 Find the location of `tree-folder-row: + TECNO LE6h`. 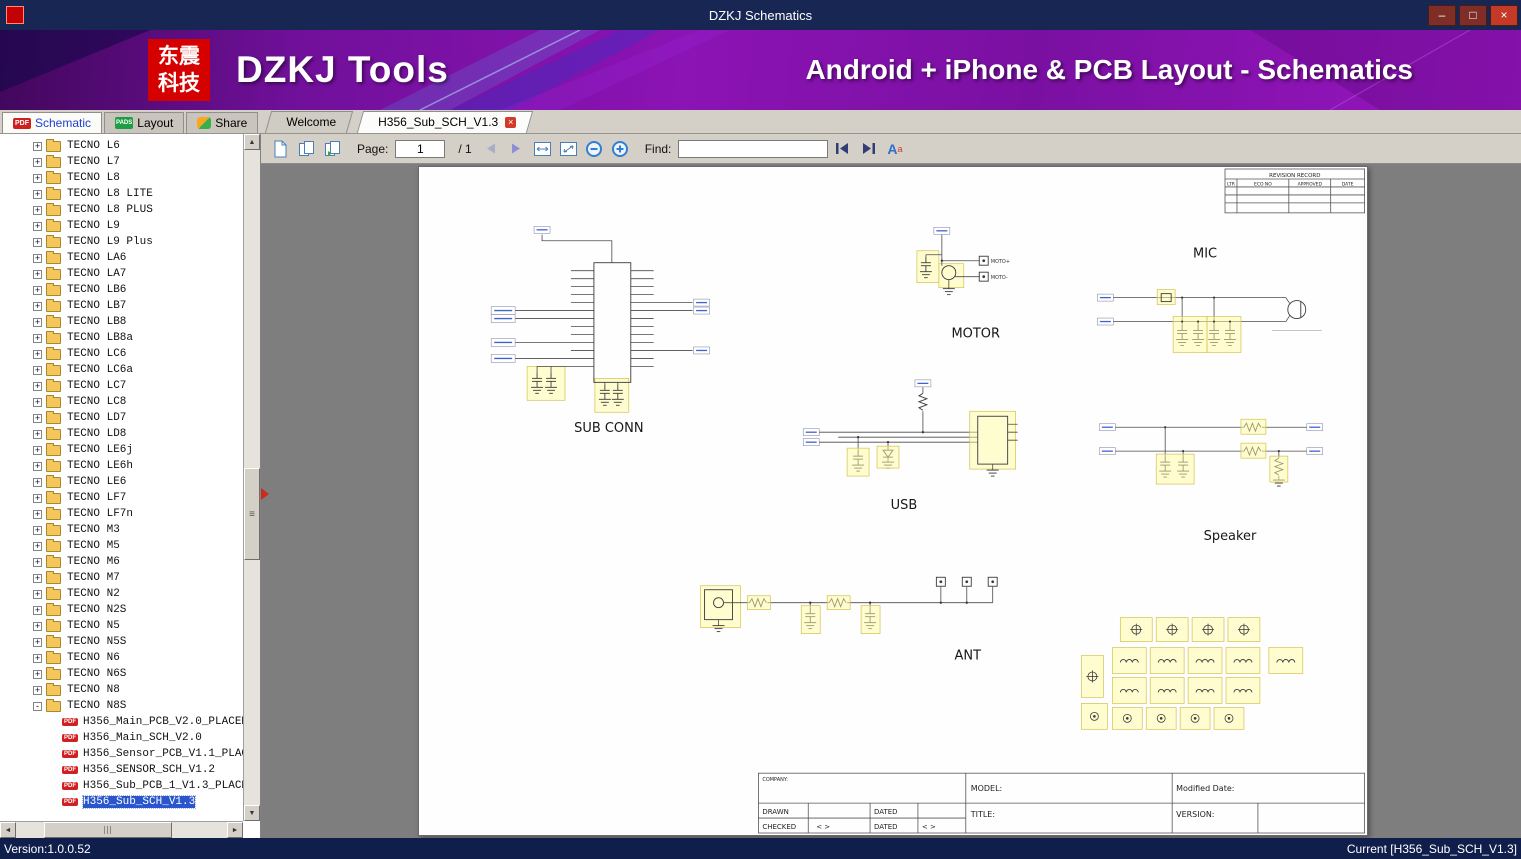

tree-folder-row: + TECNO LE6h is located at coordinates (121, 466).